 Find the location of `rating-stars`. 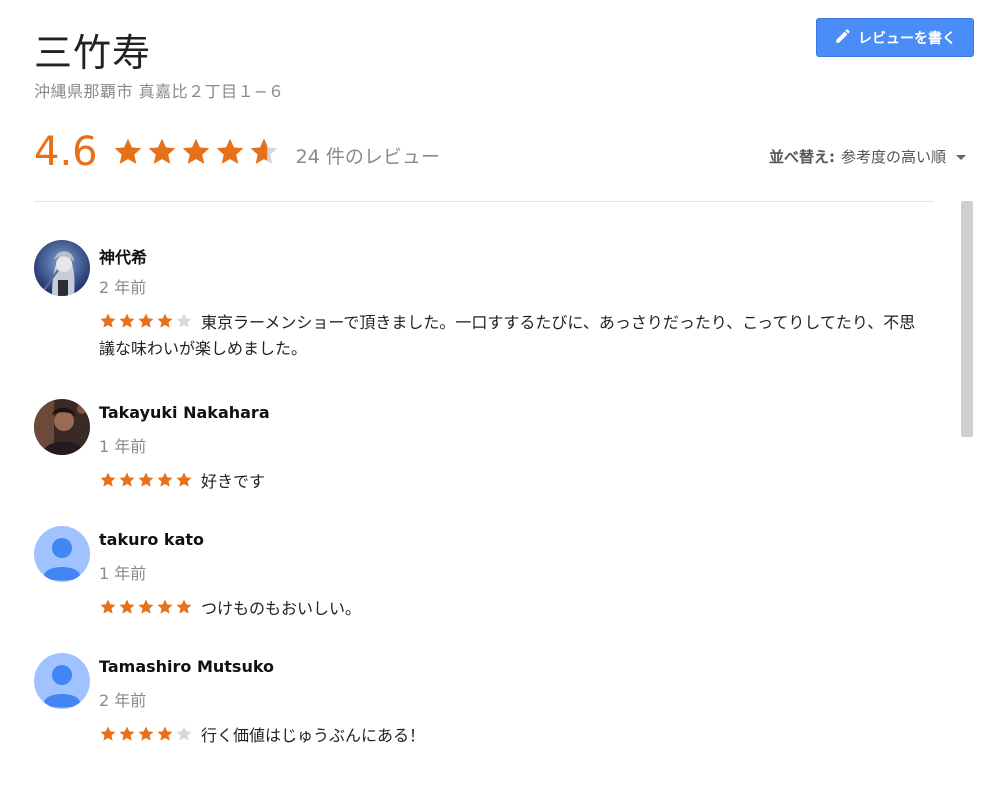

rating-stars is located at coordinates (196, 152).